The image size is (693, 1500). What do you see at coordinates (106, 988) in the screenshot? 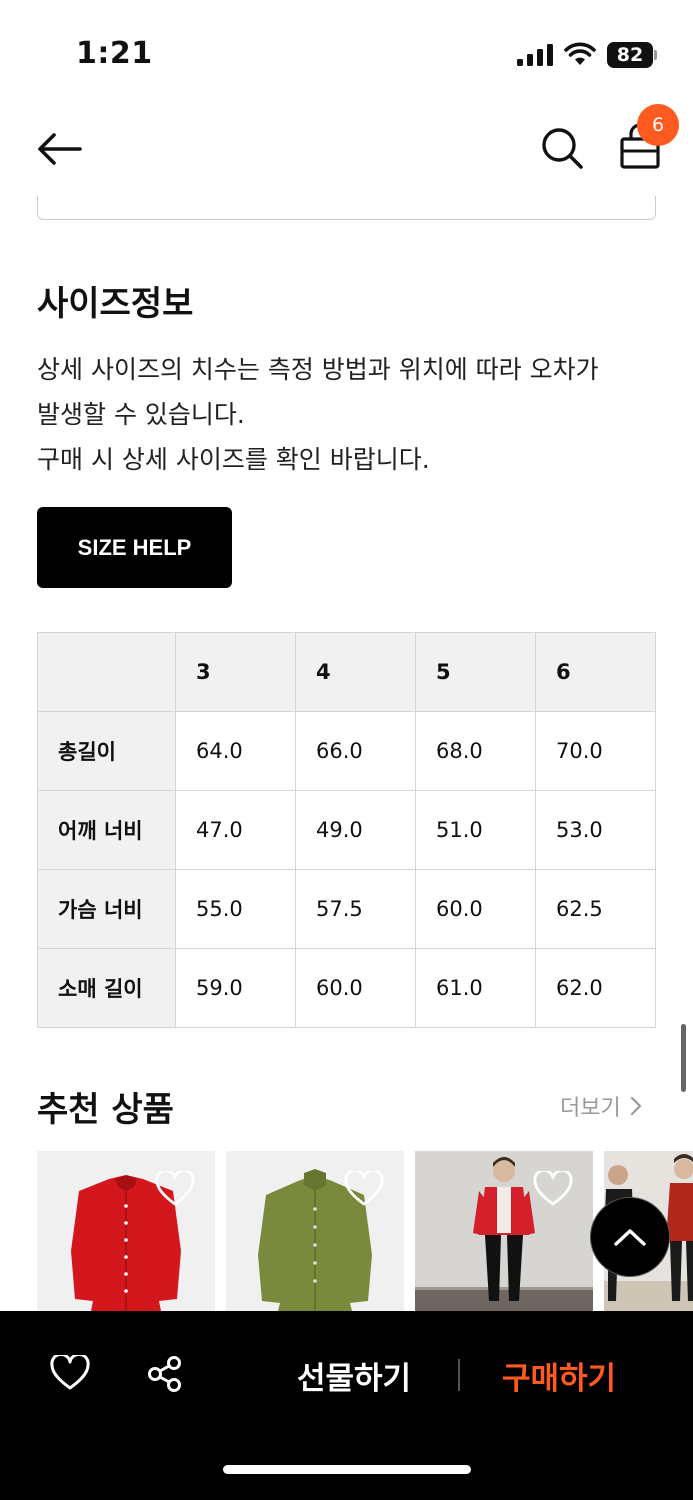
I see `row-label: 소매 길이` at bounding box center [106, 988].